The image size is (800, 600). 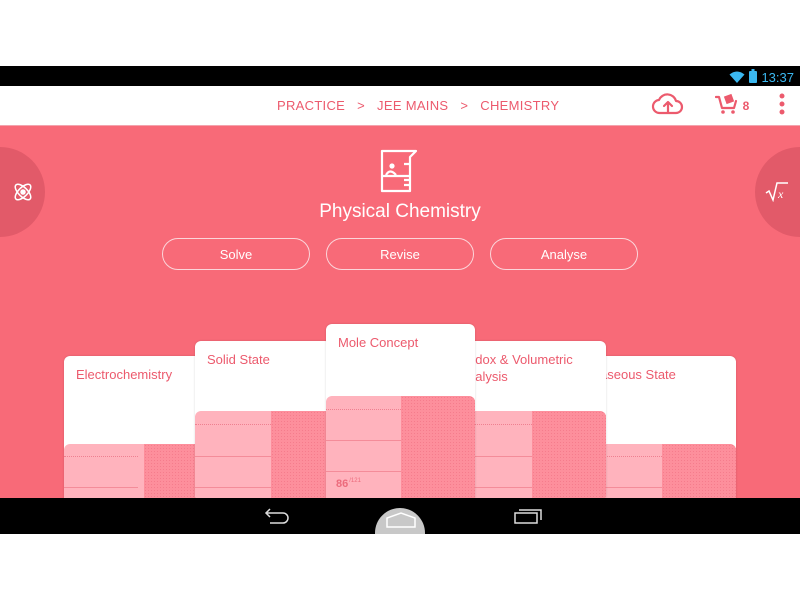 What do you see at coordinates (400, 173) in the screenshot?
I see `beaker-icon` at bounding box center [400, 173].